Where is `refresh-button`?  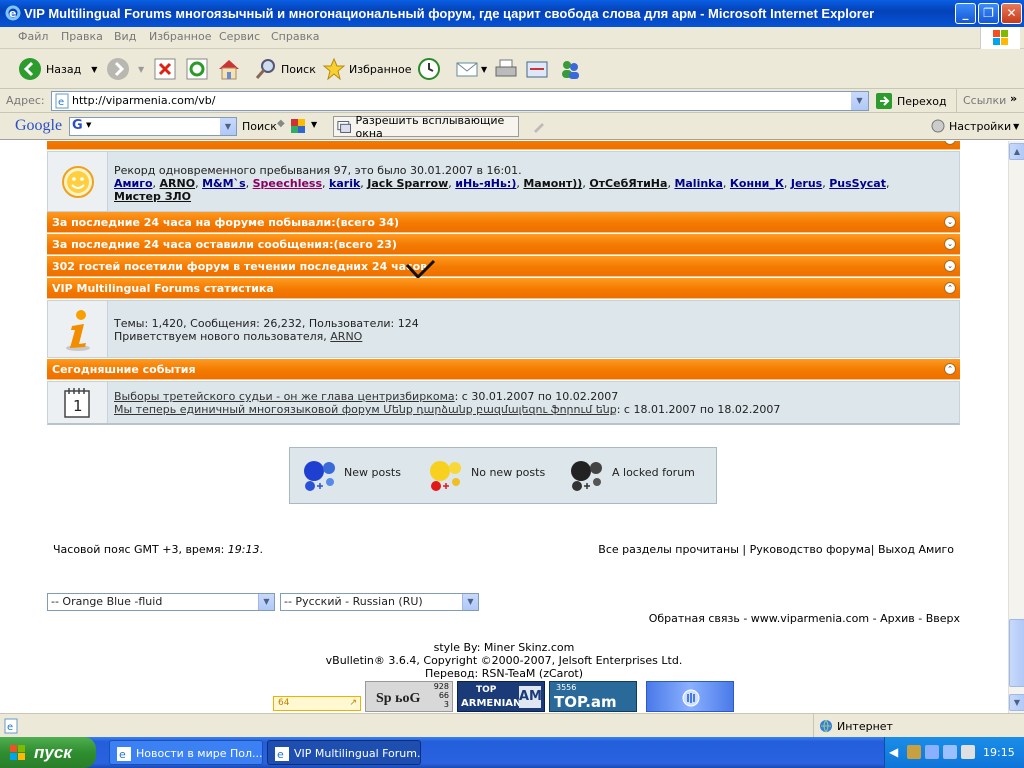 refresh-button is located at coordinates (197, 69).